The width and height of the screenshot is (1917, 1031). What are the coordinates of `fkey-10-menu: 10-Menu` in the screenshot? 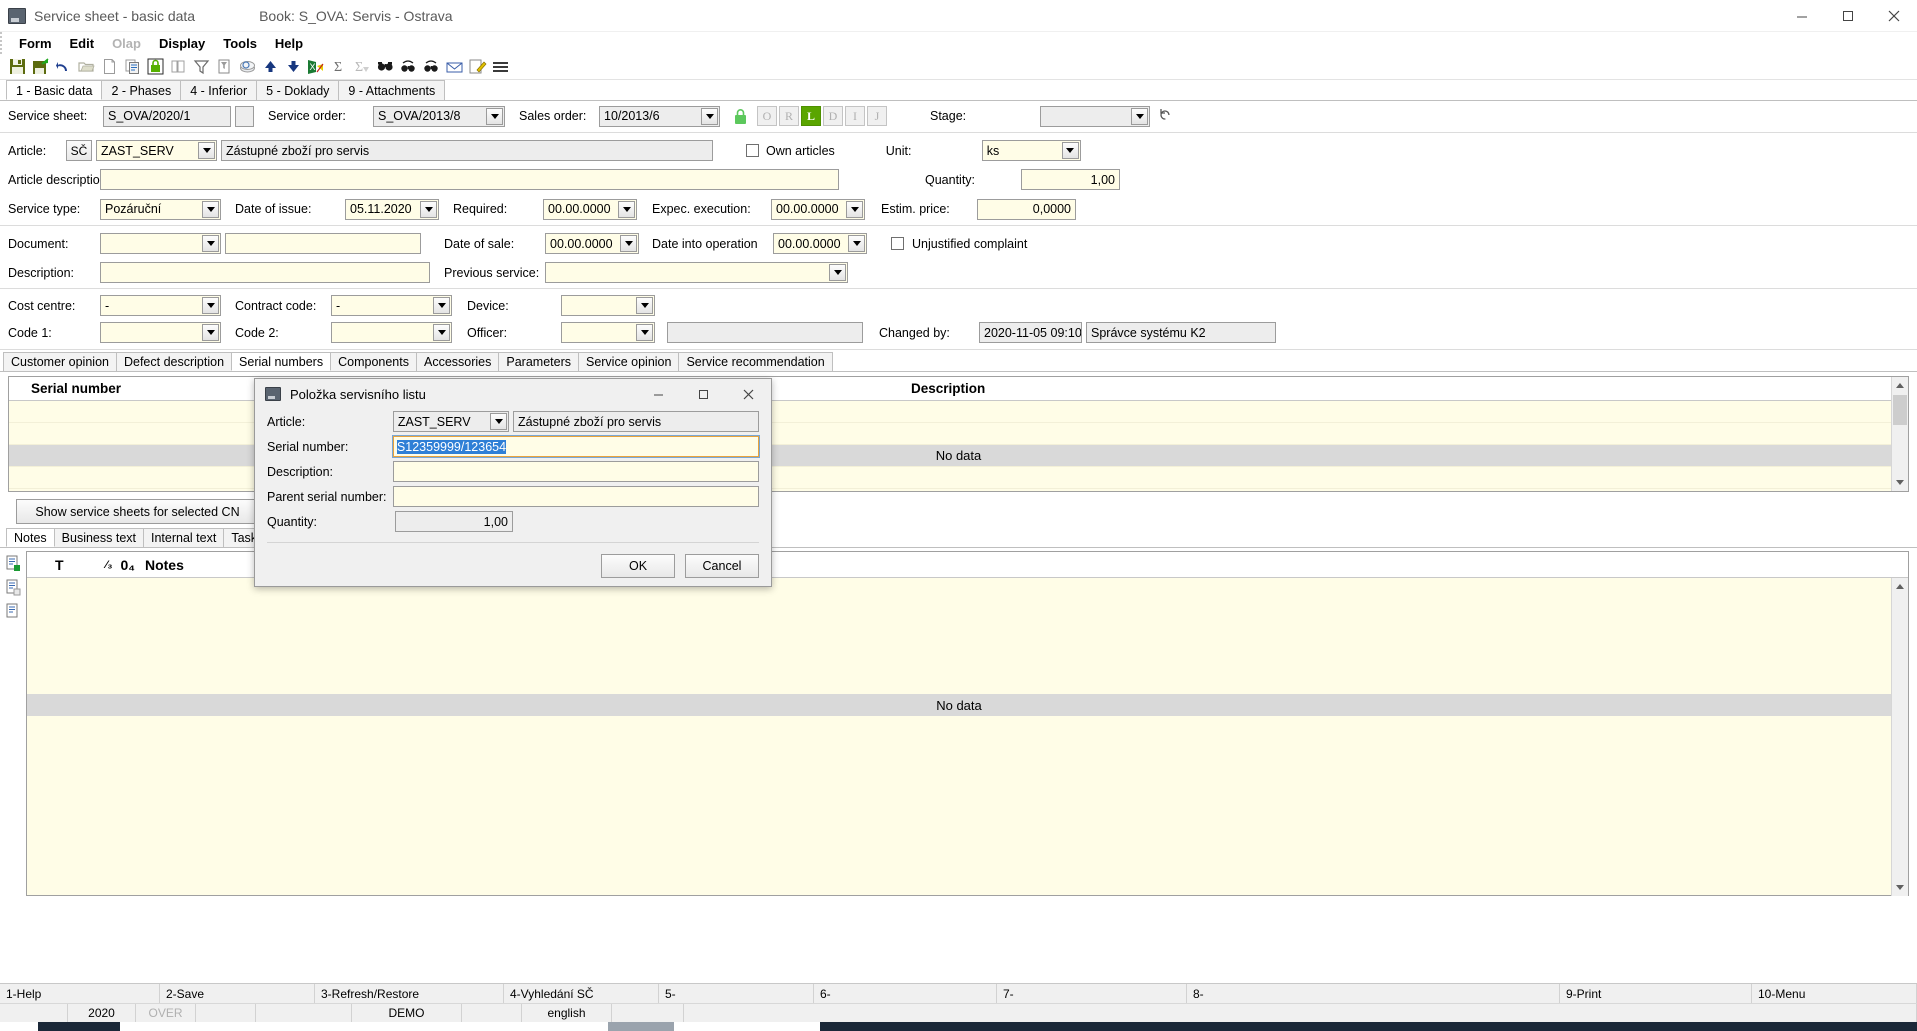 It's located at (1834, 993).